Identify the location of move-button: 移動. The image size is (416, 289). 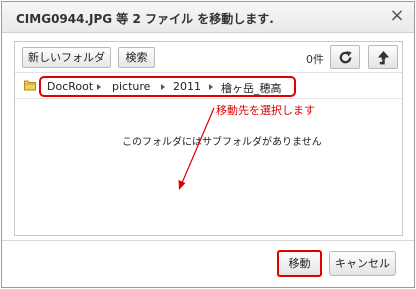
(299, 263).